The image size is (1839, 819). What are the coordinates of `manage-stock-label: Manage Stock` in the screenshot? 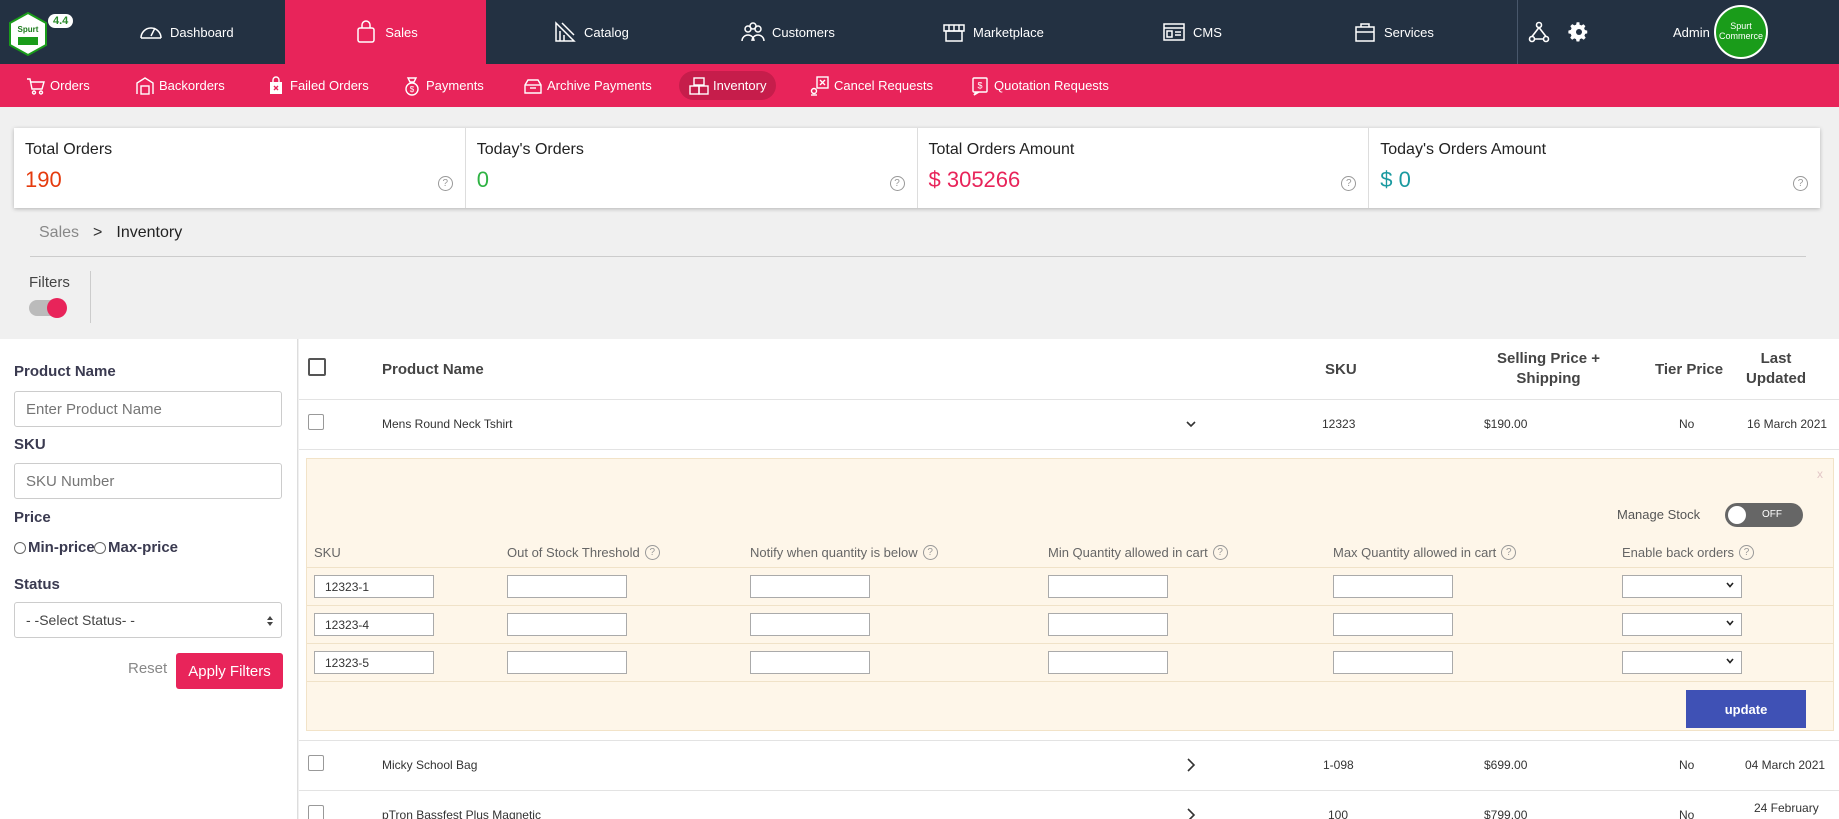 It's located at (1659, 514).